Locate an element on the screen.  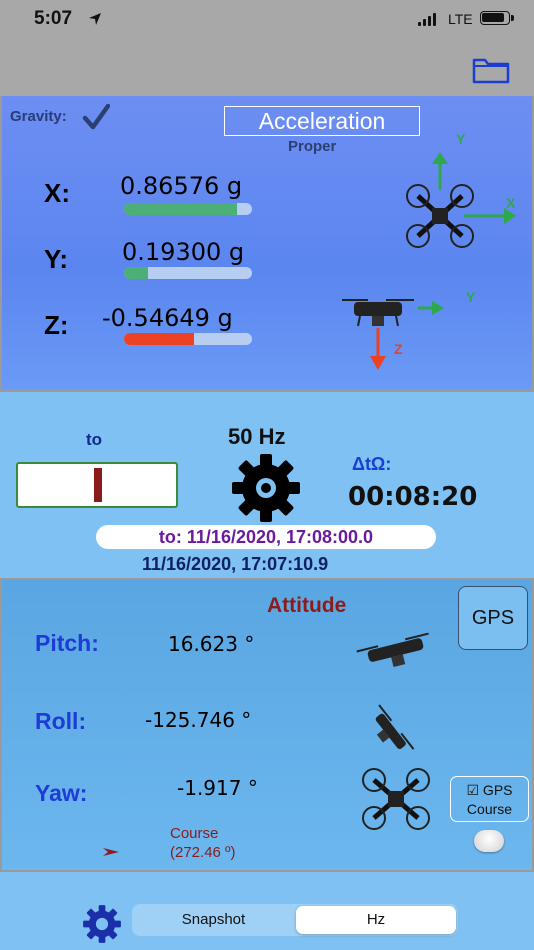
time-scrubber-slider is located at coordinates (97, 485).